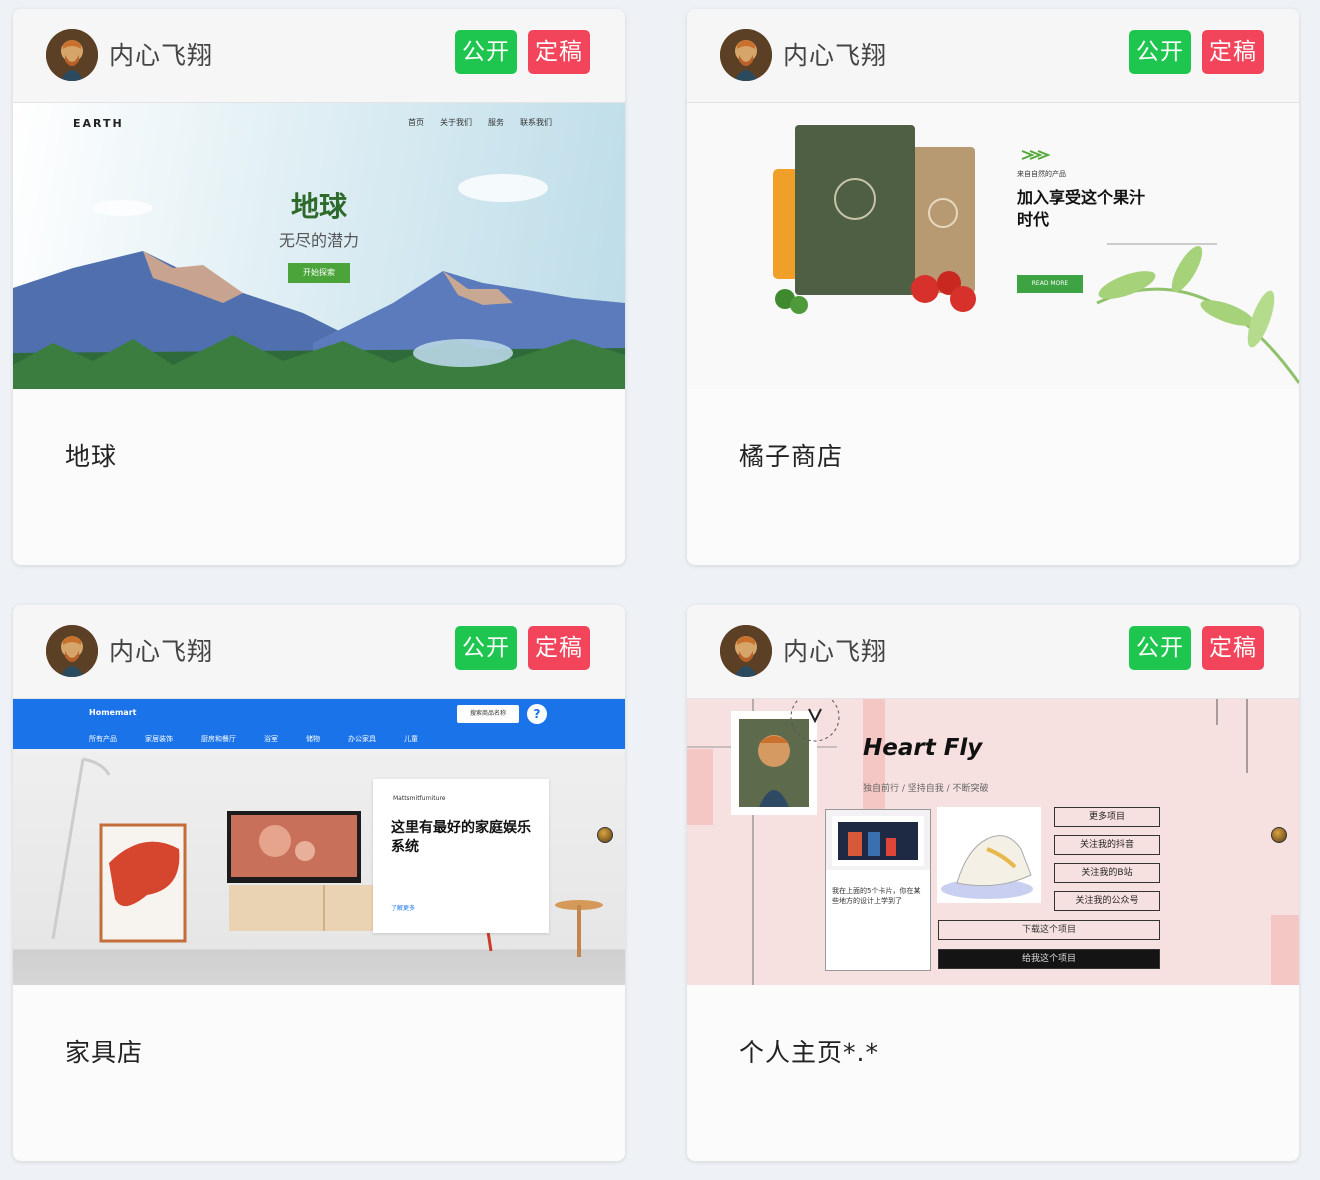 The height and width of the screenshot is (1180, 1320). Describe the element at coordinates (1049, 930) in the screenshot. I see `preview-download-button: 下载这个项目` at that location.